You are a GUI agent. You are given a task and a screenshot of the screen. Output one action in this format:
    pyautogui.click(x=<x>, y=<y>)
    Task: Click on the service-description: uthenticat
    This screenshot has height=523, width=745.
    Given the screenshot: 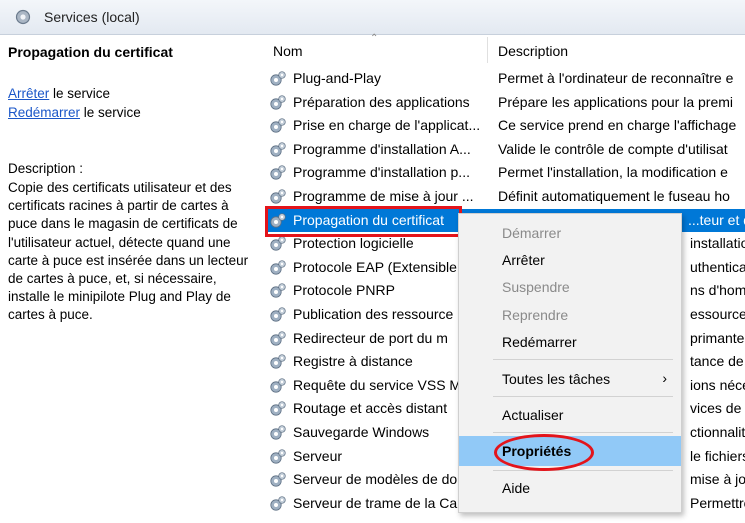 What is the action you would take?
    pyautogui.click(x=717, y=266)
    